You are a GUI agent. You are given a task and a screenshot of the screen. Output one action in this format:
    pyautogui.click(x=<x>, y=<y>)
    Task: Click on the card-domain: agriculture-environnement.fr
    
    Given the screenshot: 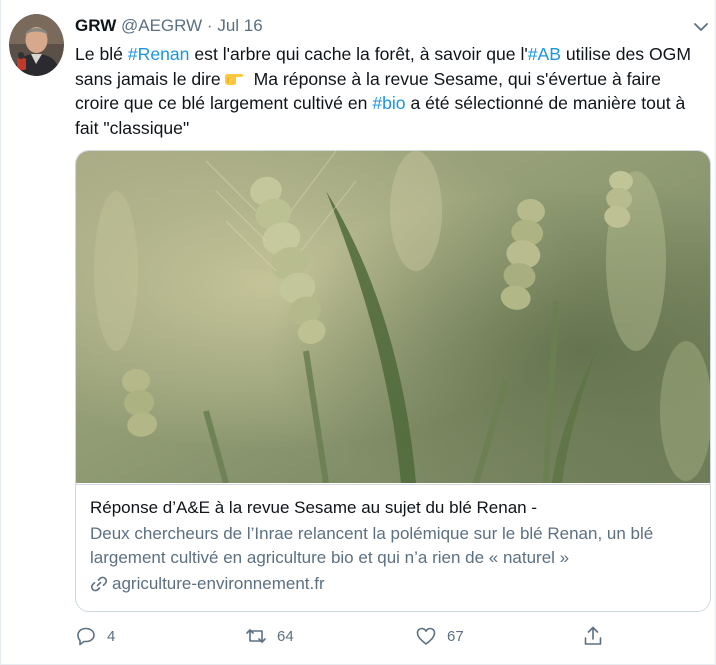 What is the action you would take?
    pyautogui.click(x=394, y=584)
    